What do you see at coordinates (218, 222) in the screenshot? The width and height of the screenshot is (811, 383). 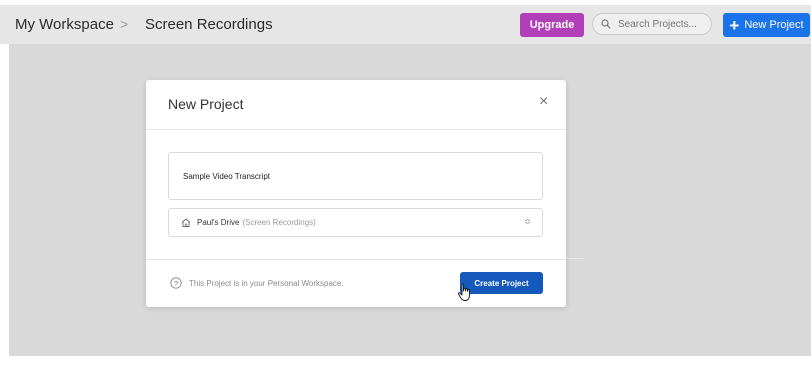 I see `drive-name: Paul's Drive` at bounding box center [218, 222].